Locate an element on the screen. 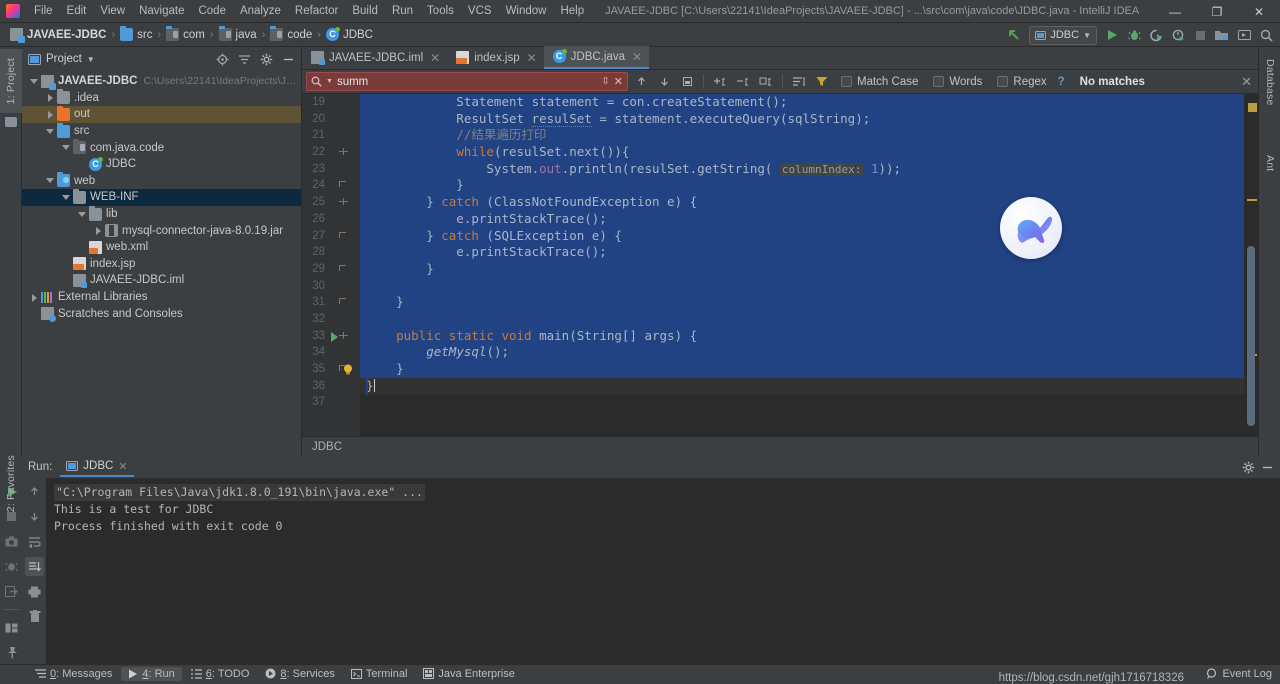 Image resolution: width=1280 pixels, height=684 pixels. editor-scrollbar-thumb is located at coordinates (1251, 336).